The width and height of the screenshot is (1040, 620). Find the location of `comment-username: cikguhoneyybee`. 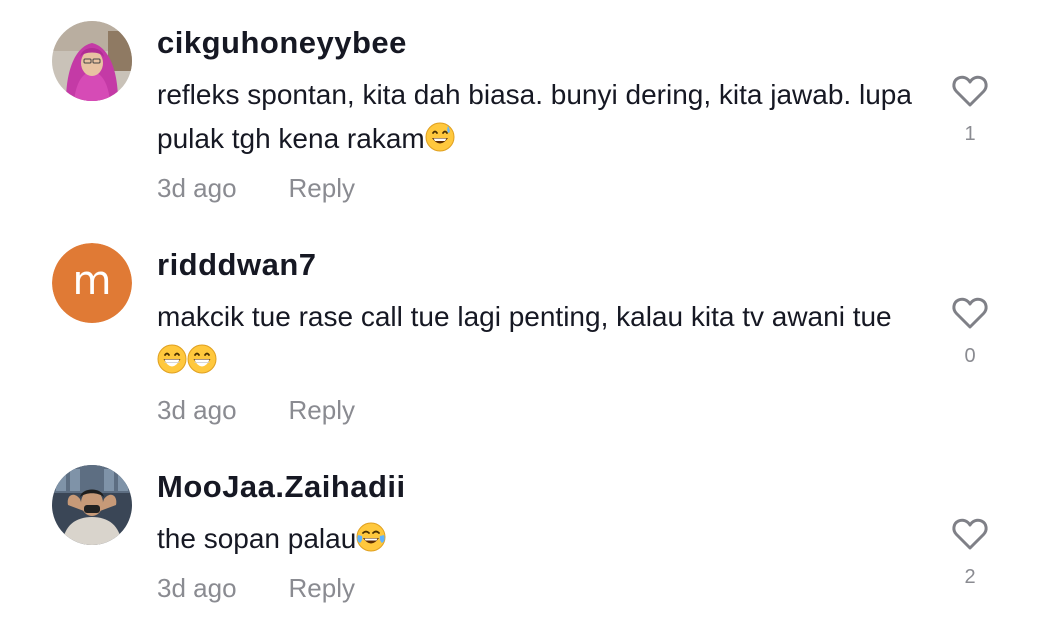

comment-username: cikguhoneyybee is located at coordinates (282, 43).